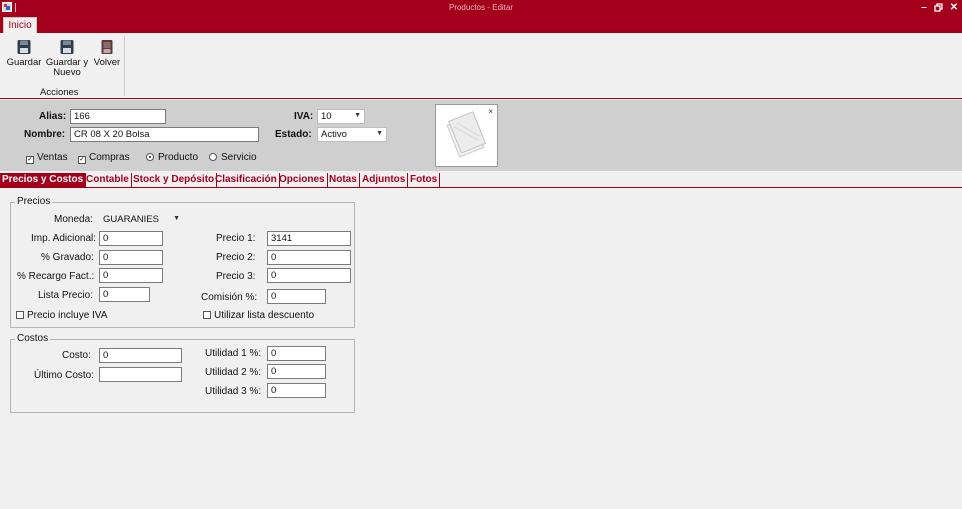 This screenshot has height=509, width=962. Describe the element at coordinates (67, 72) in the screenshot. I see `save-and-new-label-line2: Nuevo` at that location.